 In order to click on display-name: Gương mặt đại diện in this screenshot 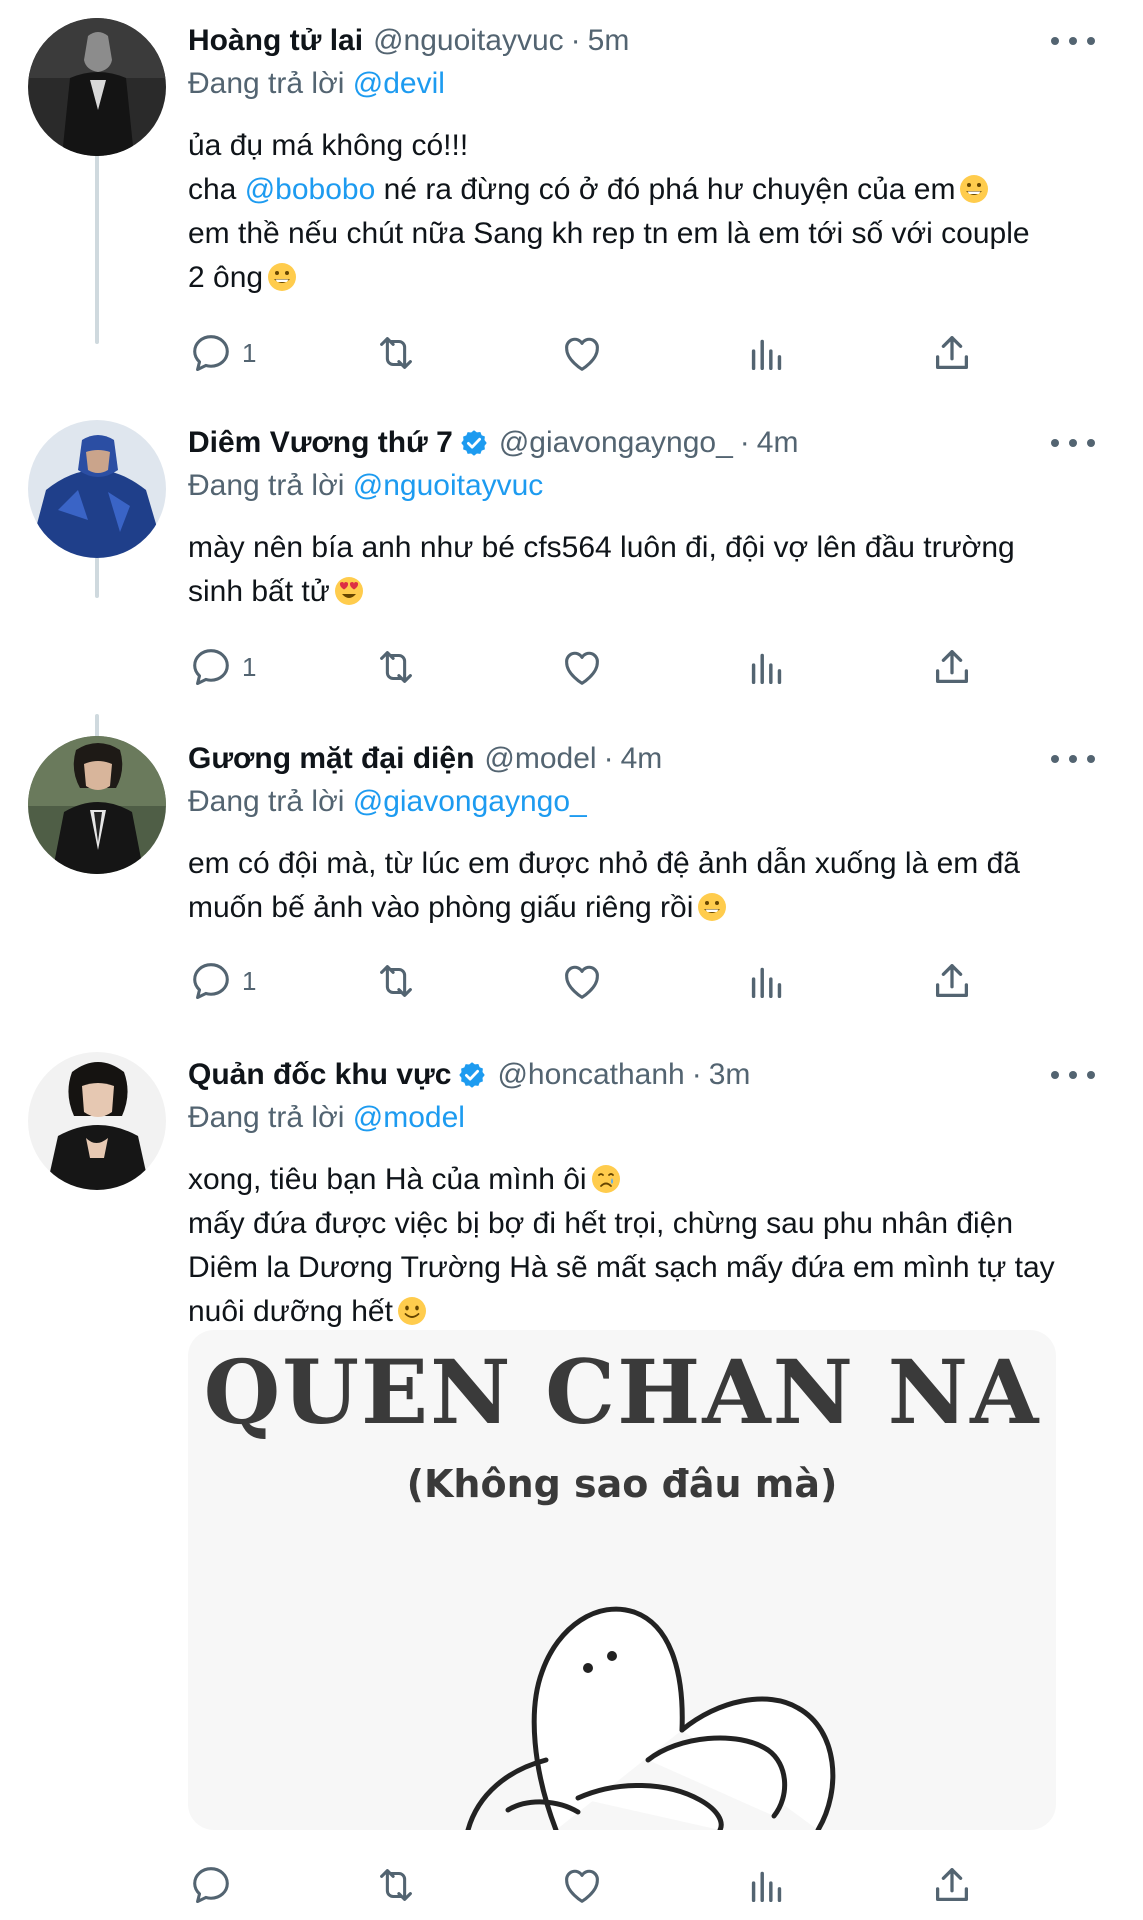, I will do `click(331, 759)`.